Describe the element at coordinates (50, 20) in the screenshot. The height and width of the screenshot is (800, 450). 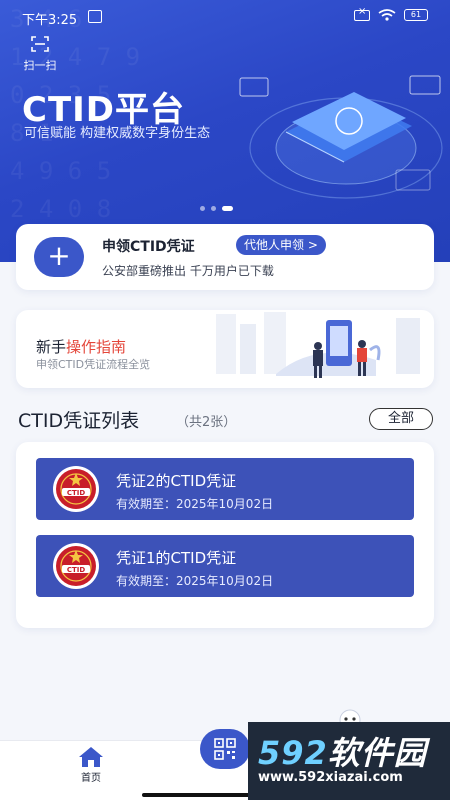
I see `status-time: 下午3:25` at that location.